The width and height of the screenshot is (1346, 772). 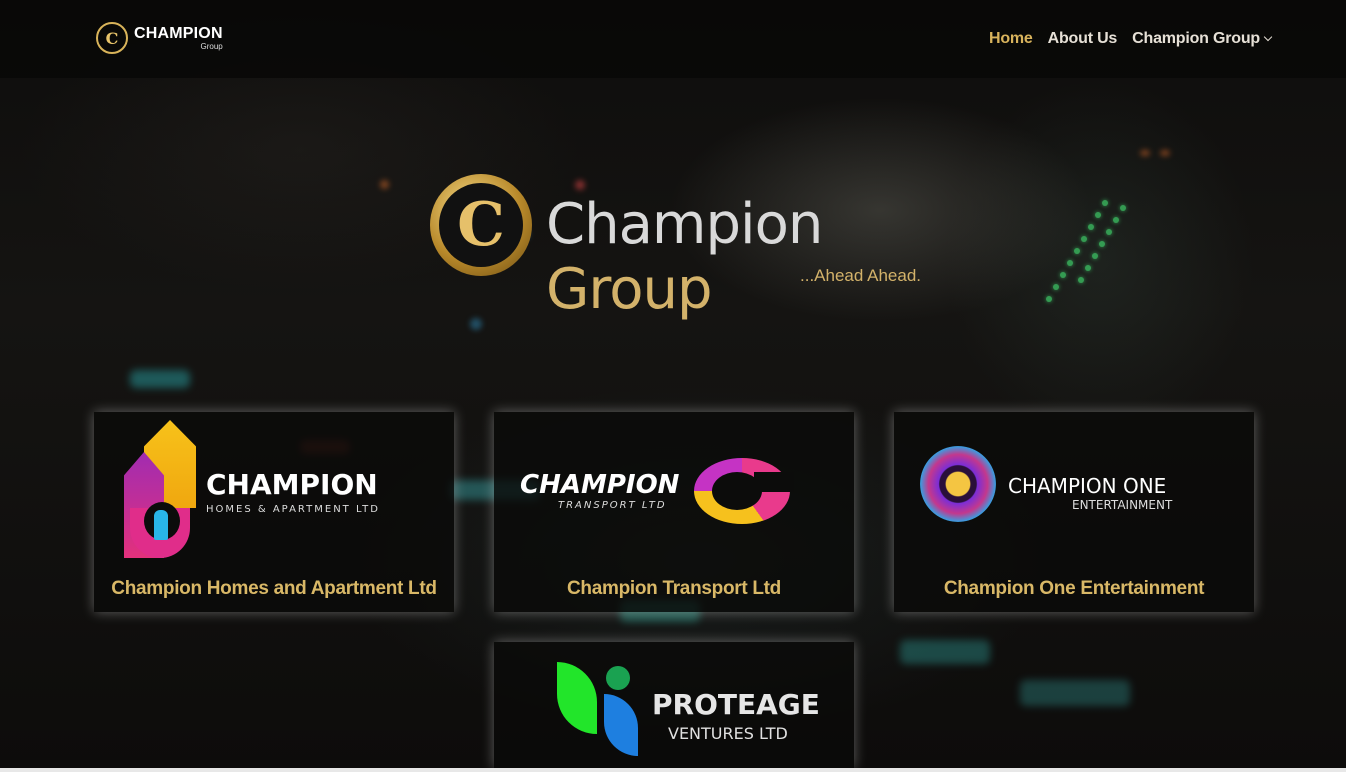 I want to click on emblem-letter: C, so click(x=481, y=225).